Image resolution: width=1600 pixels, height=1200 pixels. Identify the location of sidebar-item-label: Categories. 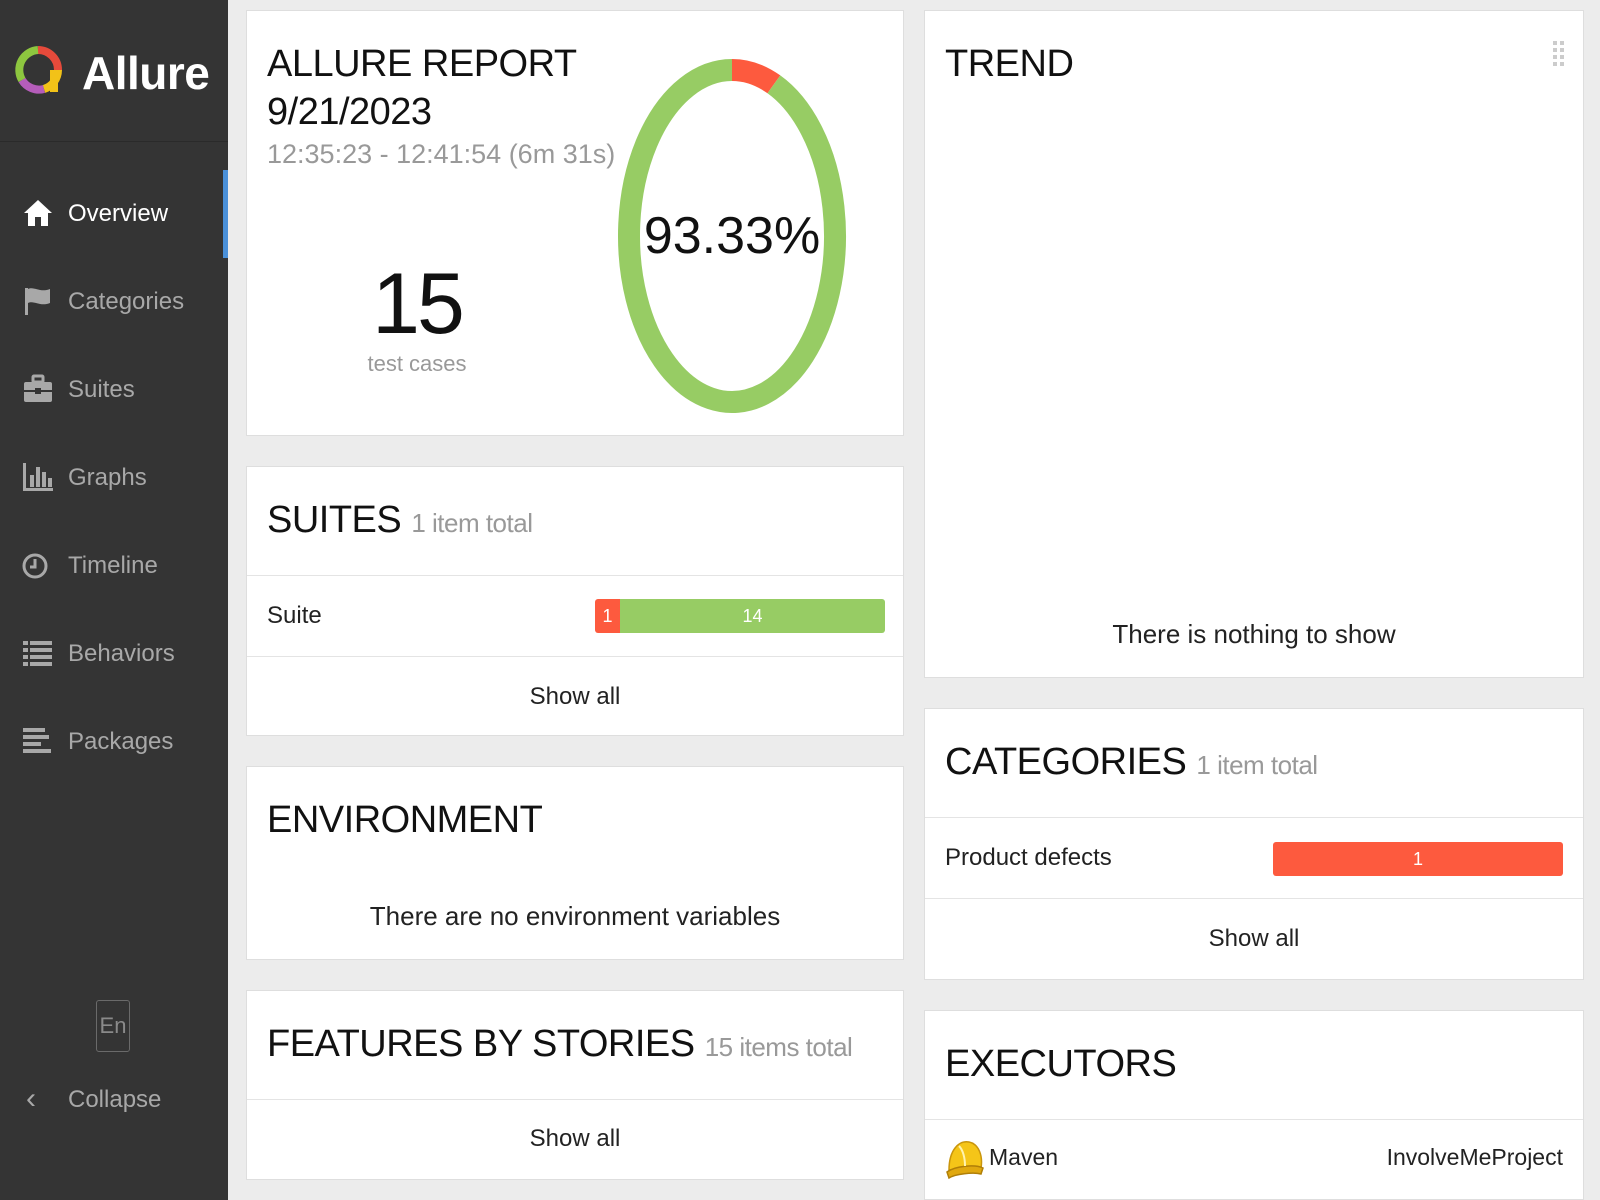
(126, 301).